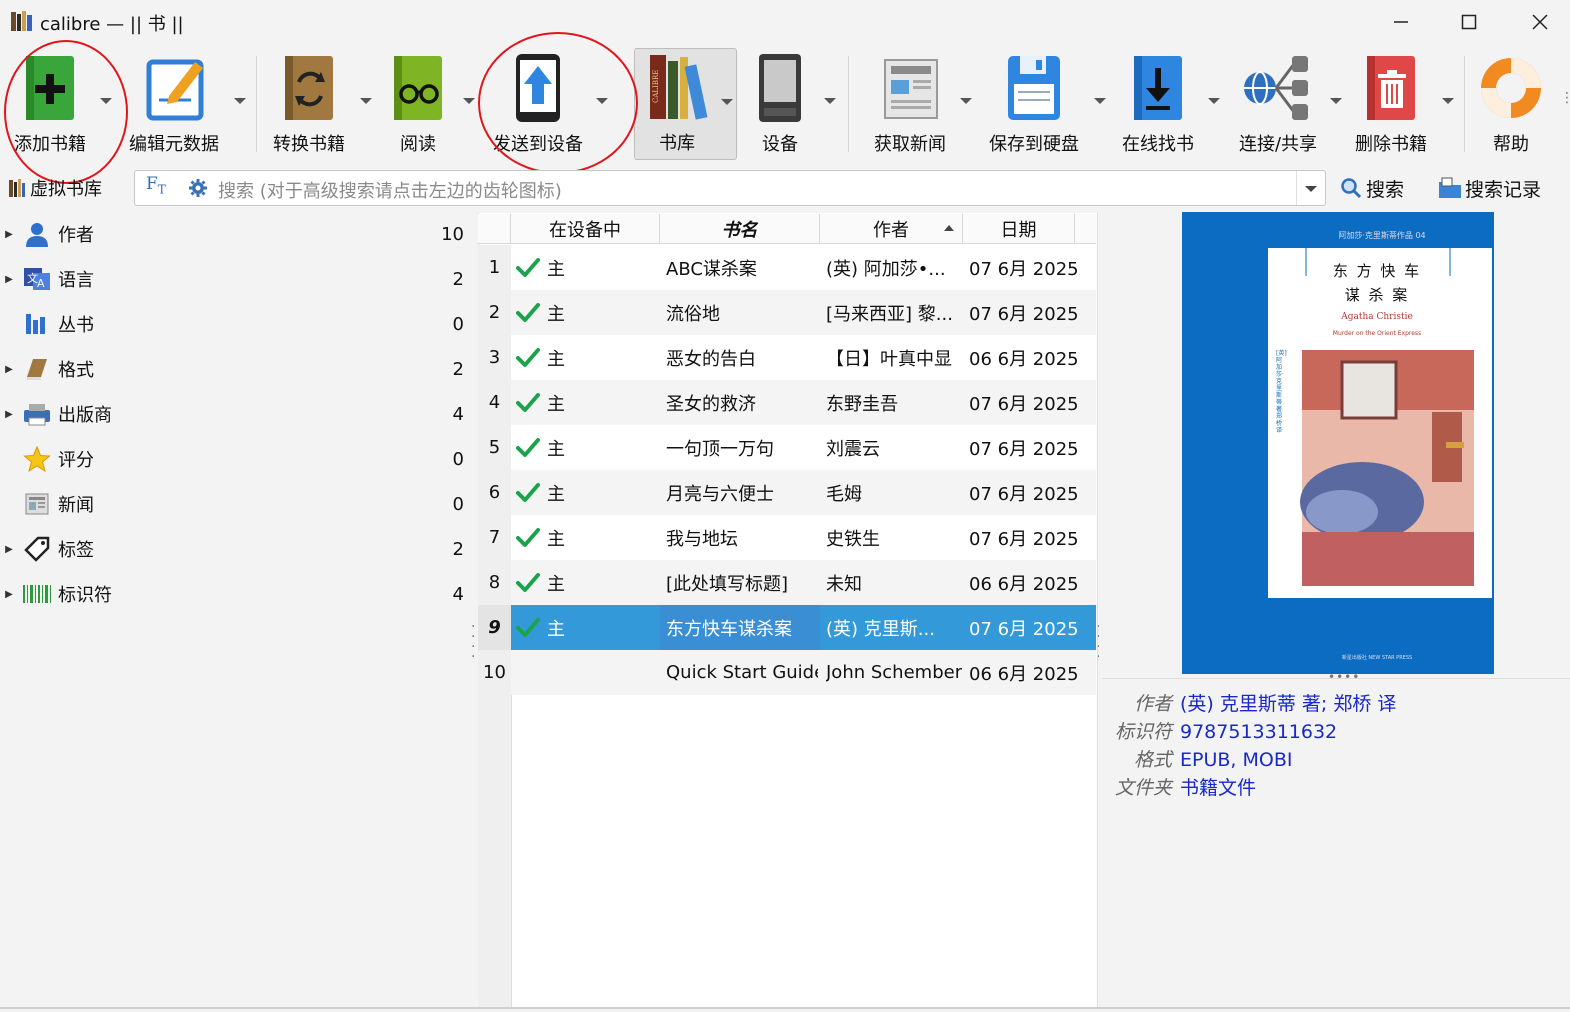 The width and height of the screenshot is (1570, 1012). Describe the element at coordinates (830, 101) in the screenshot. I see `device-dropdown-icon` at that location.